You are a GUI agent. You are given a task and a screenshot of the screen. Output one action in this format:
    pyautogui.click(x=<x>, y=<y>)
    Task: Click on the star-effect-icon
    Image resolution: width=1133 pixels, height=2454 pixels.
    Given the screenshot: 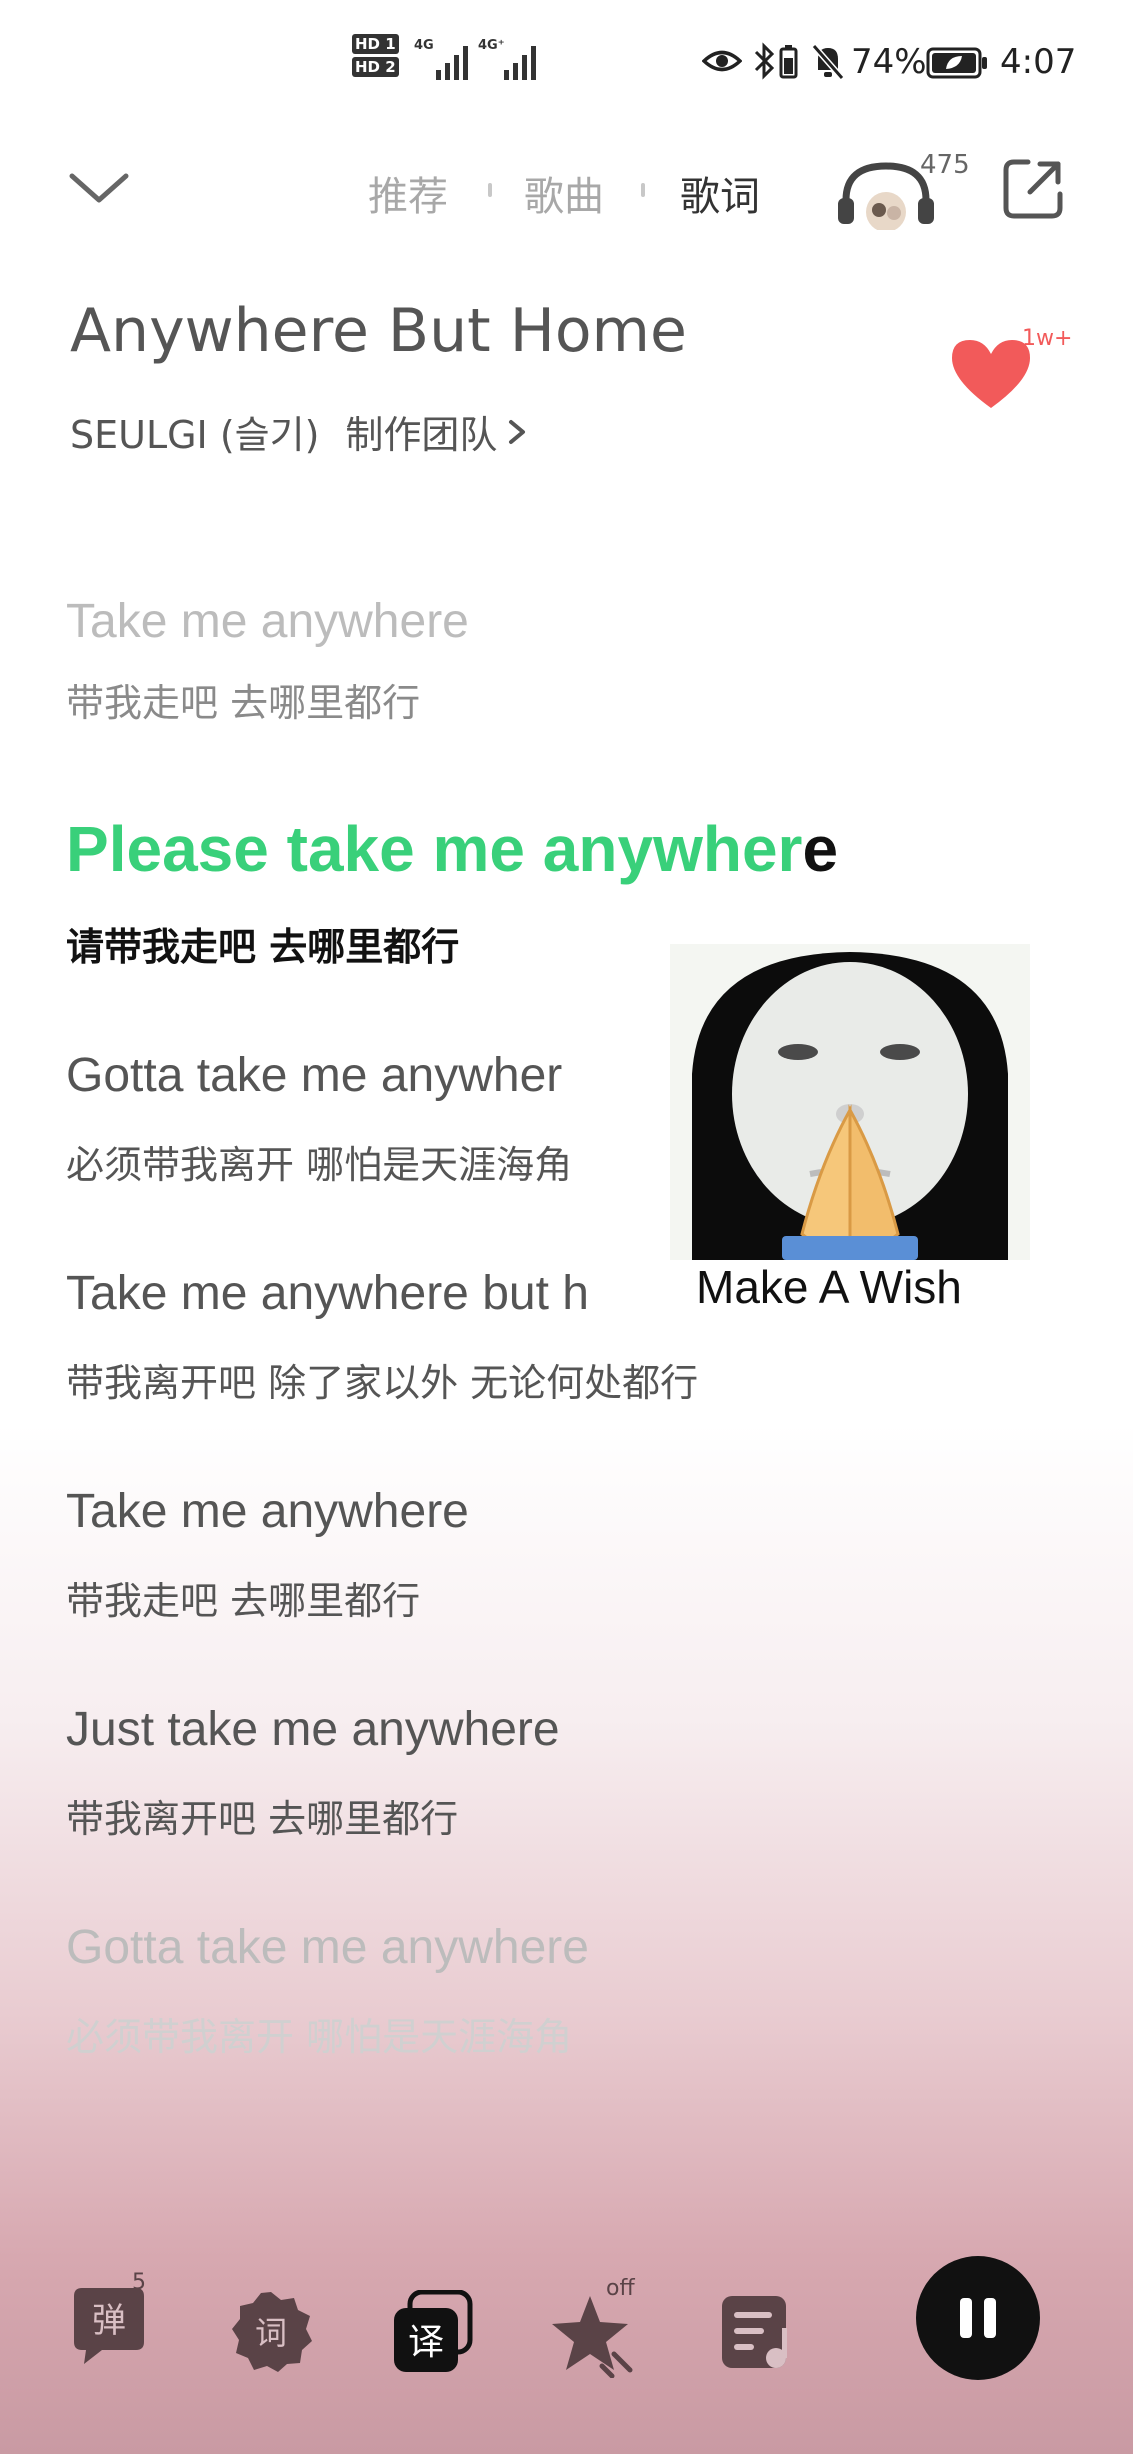 What is the action you would take?
    pyautogui.click(x=592, y=2337)
    